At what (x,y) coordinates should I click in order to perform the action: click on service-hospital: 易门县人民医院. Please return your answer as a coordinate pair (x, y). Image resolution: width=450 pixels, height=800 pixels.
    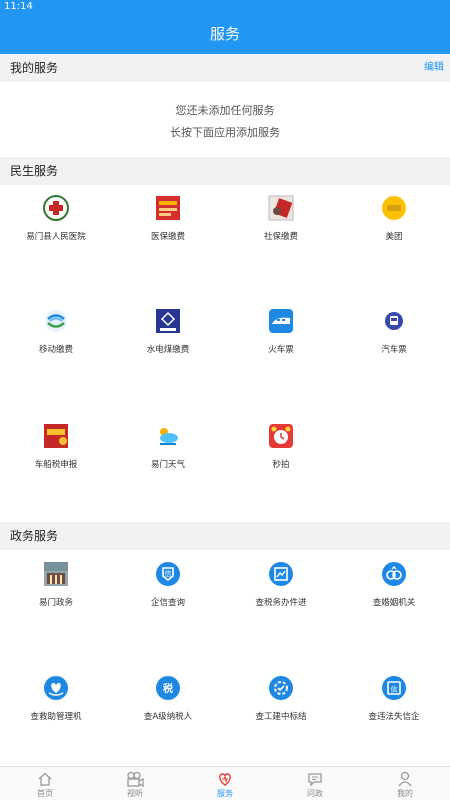
    Looking at the image, I should click on (56, 218).